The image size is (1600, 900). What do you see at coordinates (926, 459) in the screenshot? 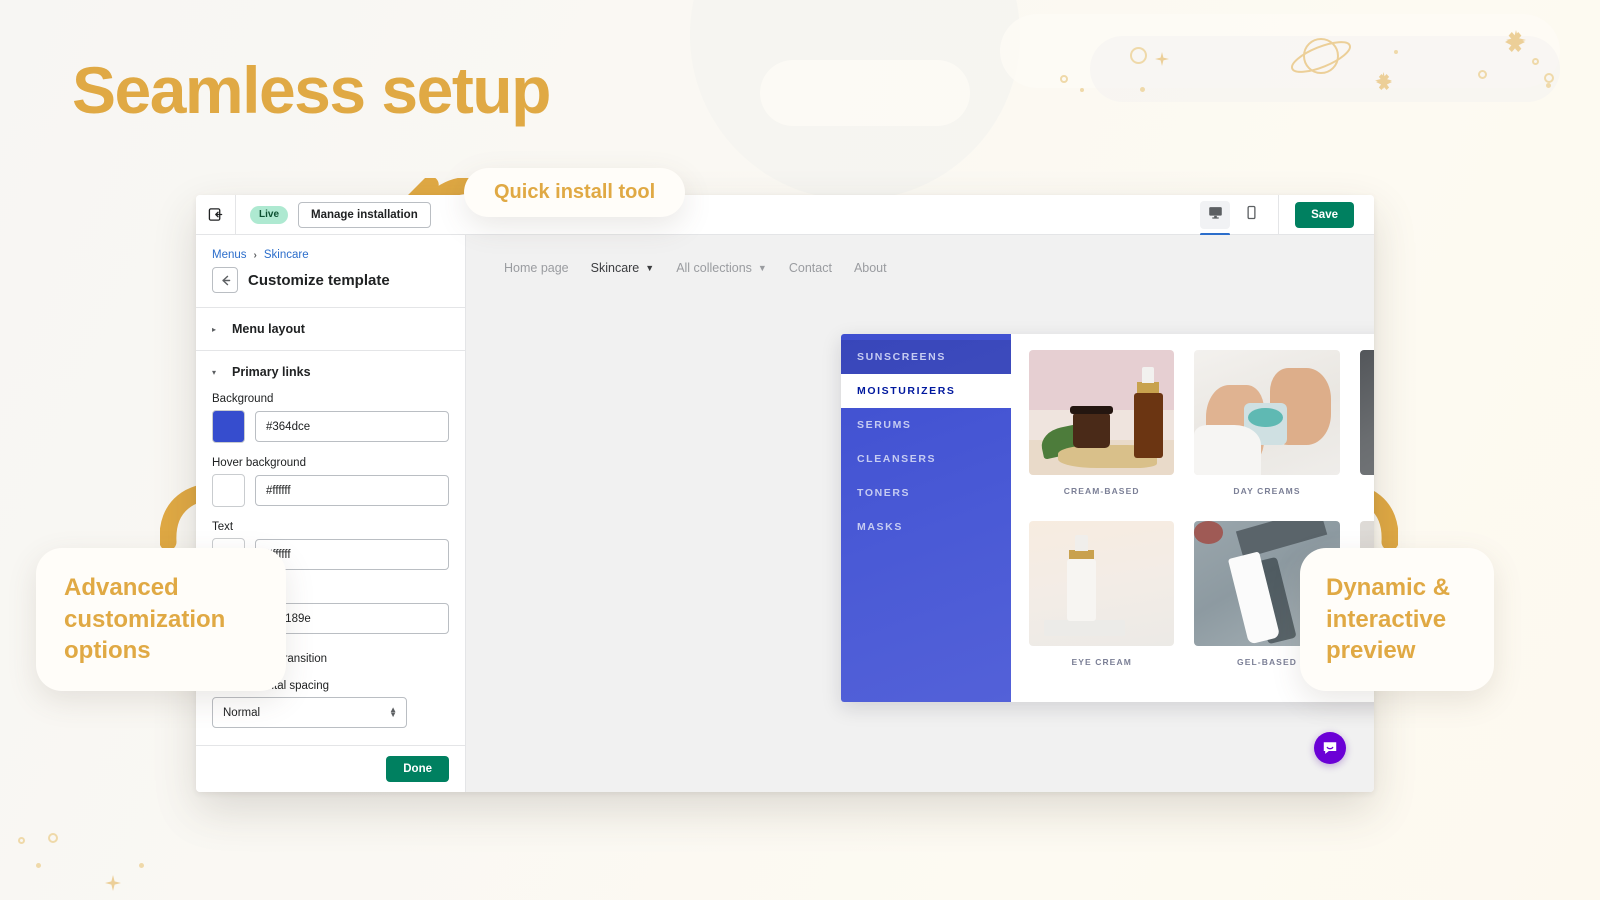
I see `megamenu-link-cleansers: CLEANSERS` at bounding box center [926, 459].